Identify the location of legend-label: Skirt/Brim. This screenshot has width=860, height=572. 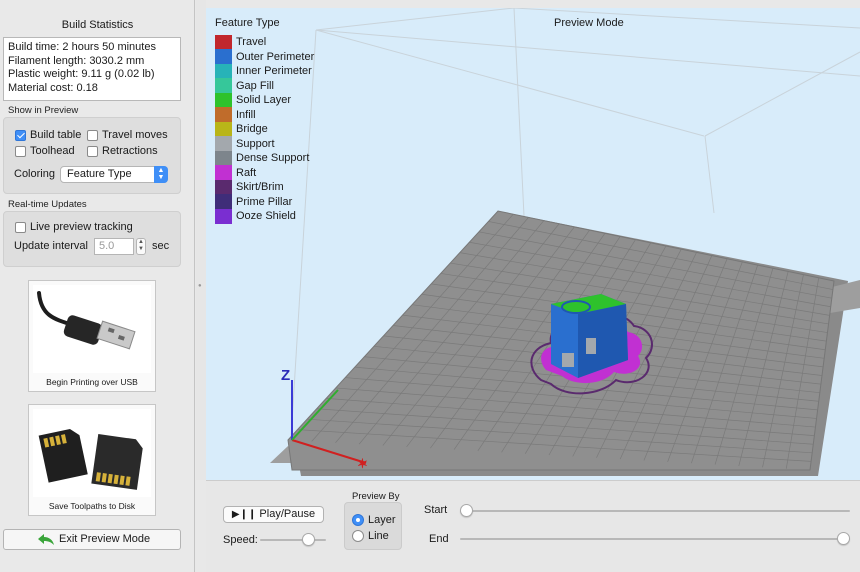
(260, 187).